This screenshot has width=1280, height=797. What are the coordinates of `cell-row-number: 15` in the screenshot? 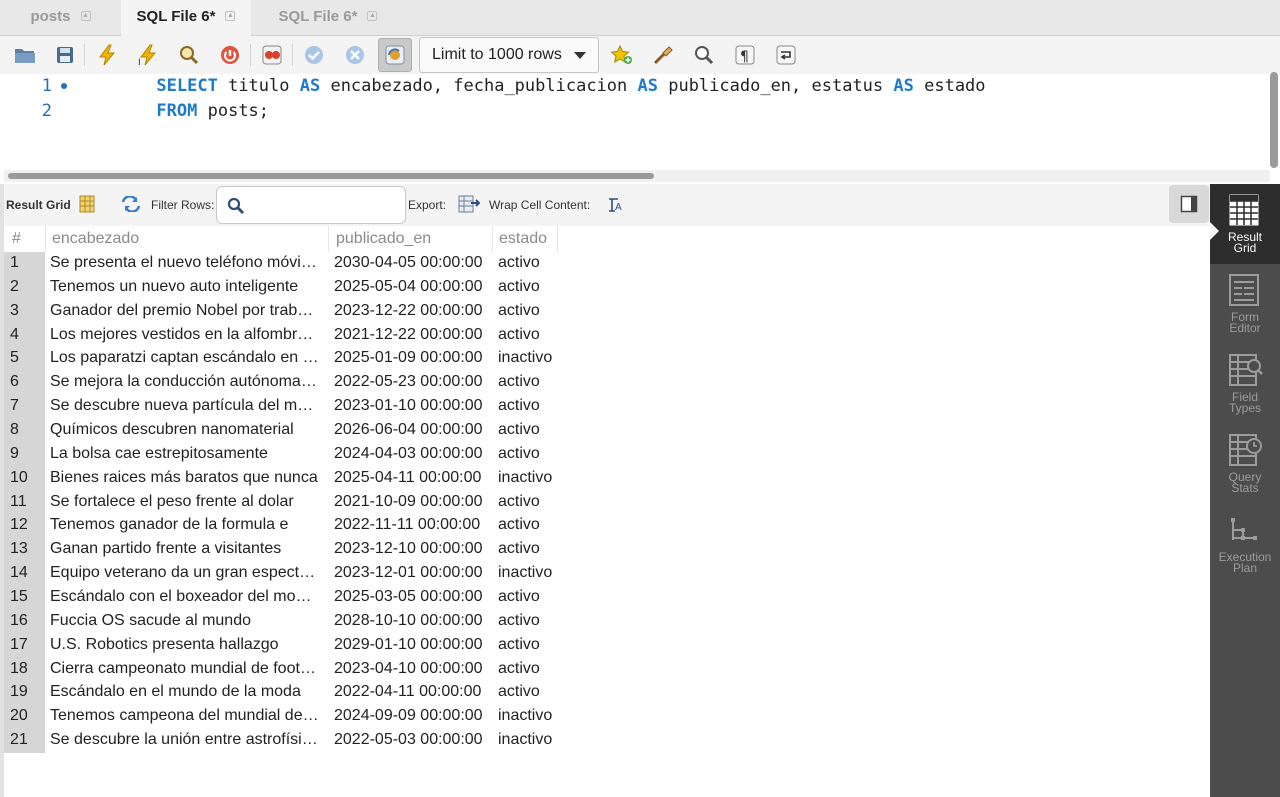 It's located at (19, 597).